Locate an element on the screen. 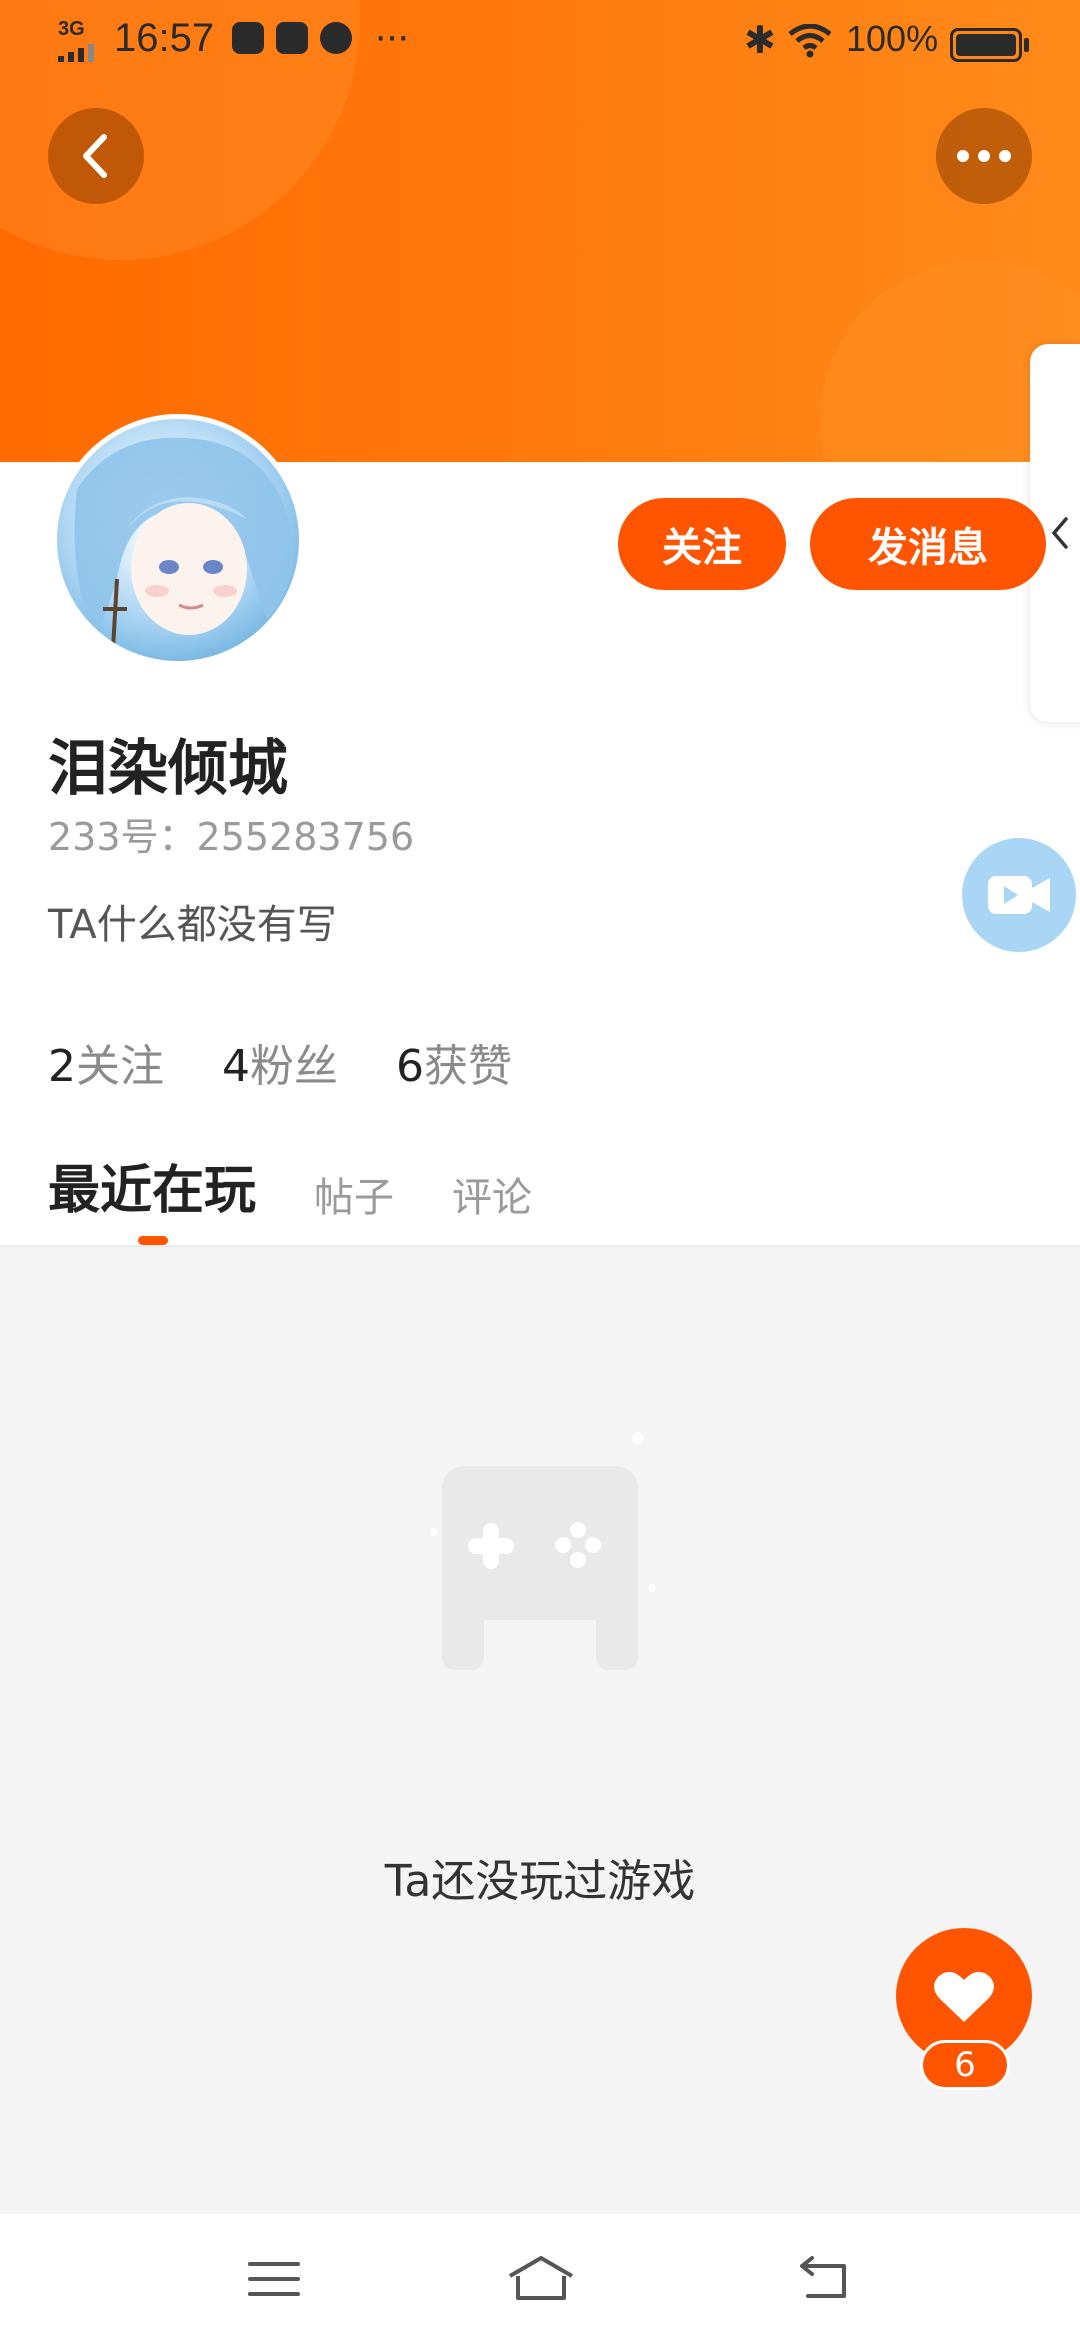  network-type: 3G is located at coordinates (71, 29).